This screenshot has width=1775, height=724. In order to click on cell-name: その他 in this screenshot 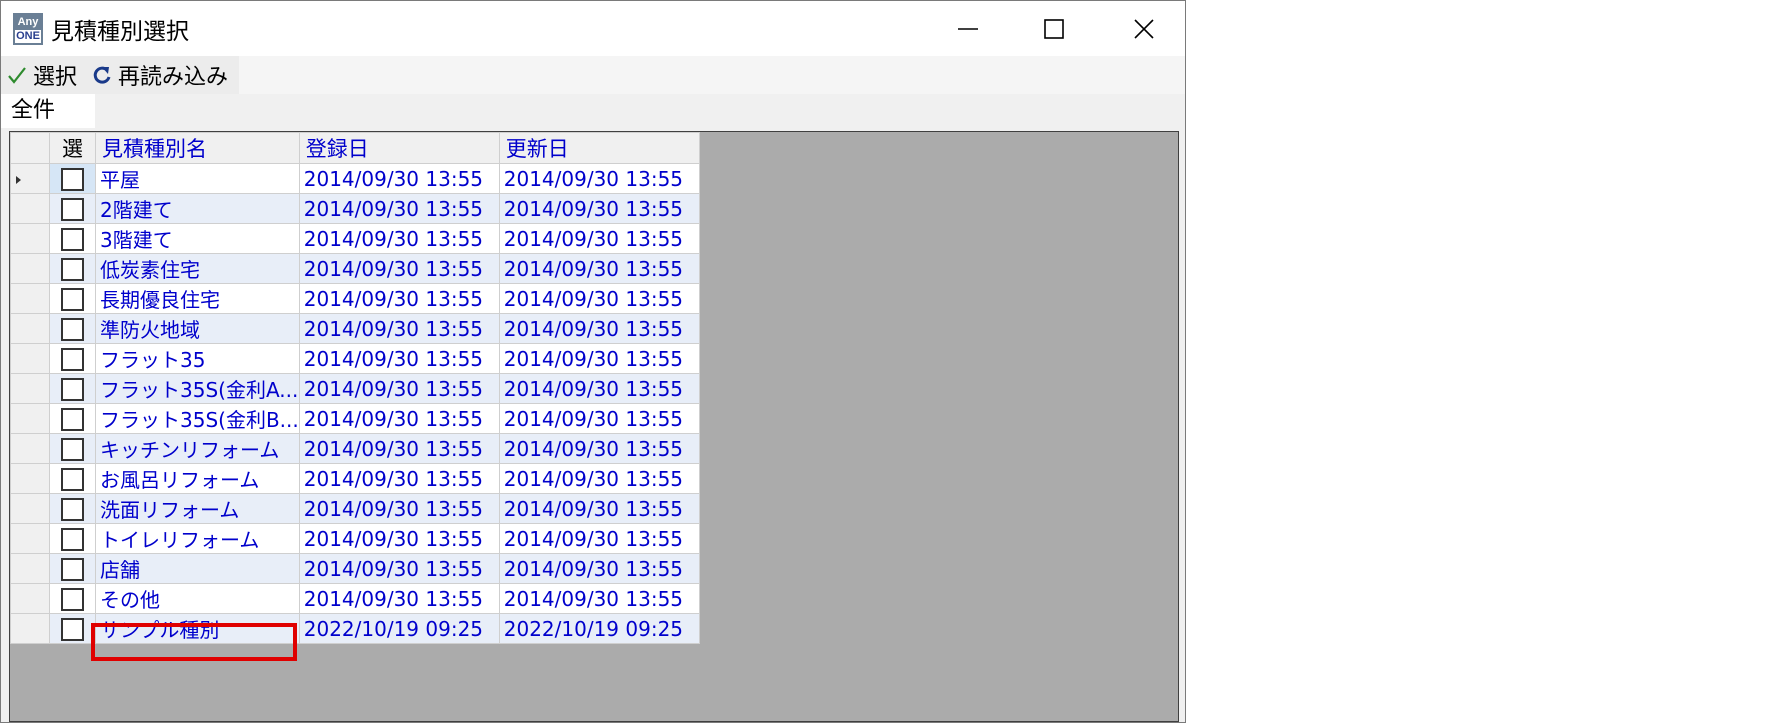, I will do `click(197, 598)`.